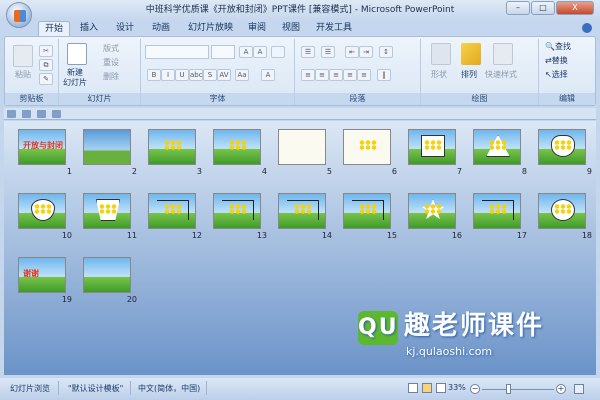 The height and width of the screenshot is (400, 600). I want to click on zoom-out-button: −, so click(475, 389).